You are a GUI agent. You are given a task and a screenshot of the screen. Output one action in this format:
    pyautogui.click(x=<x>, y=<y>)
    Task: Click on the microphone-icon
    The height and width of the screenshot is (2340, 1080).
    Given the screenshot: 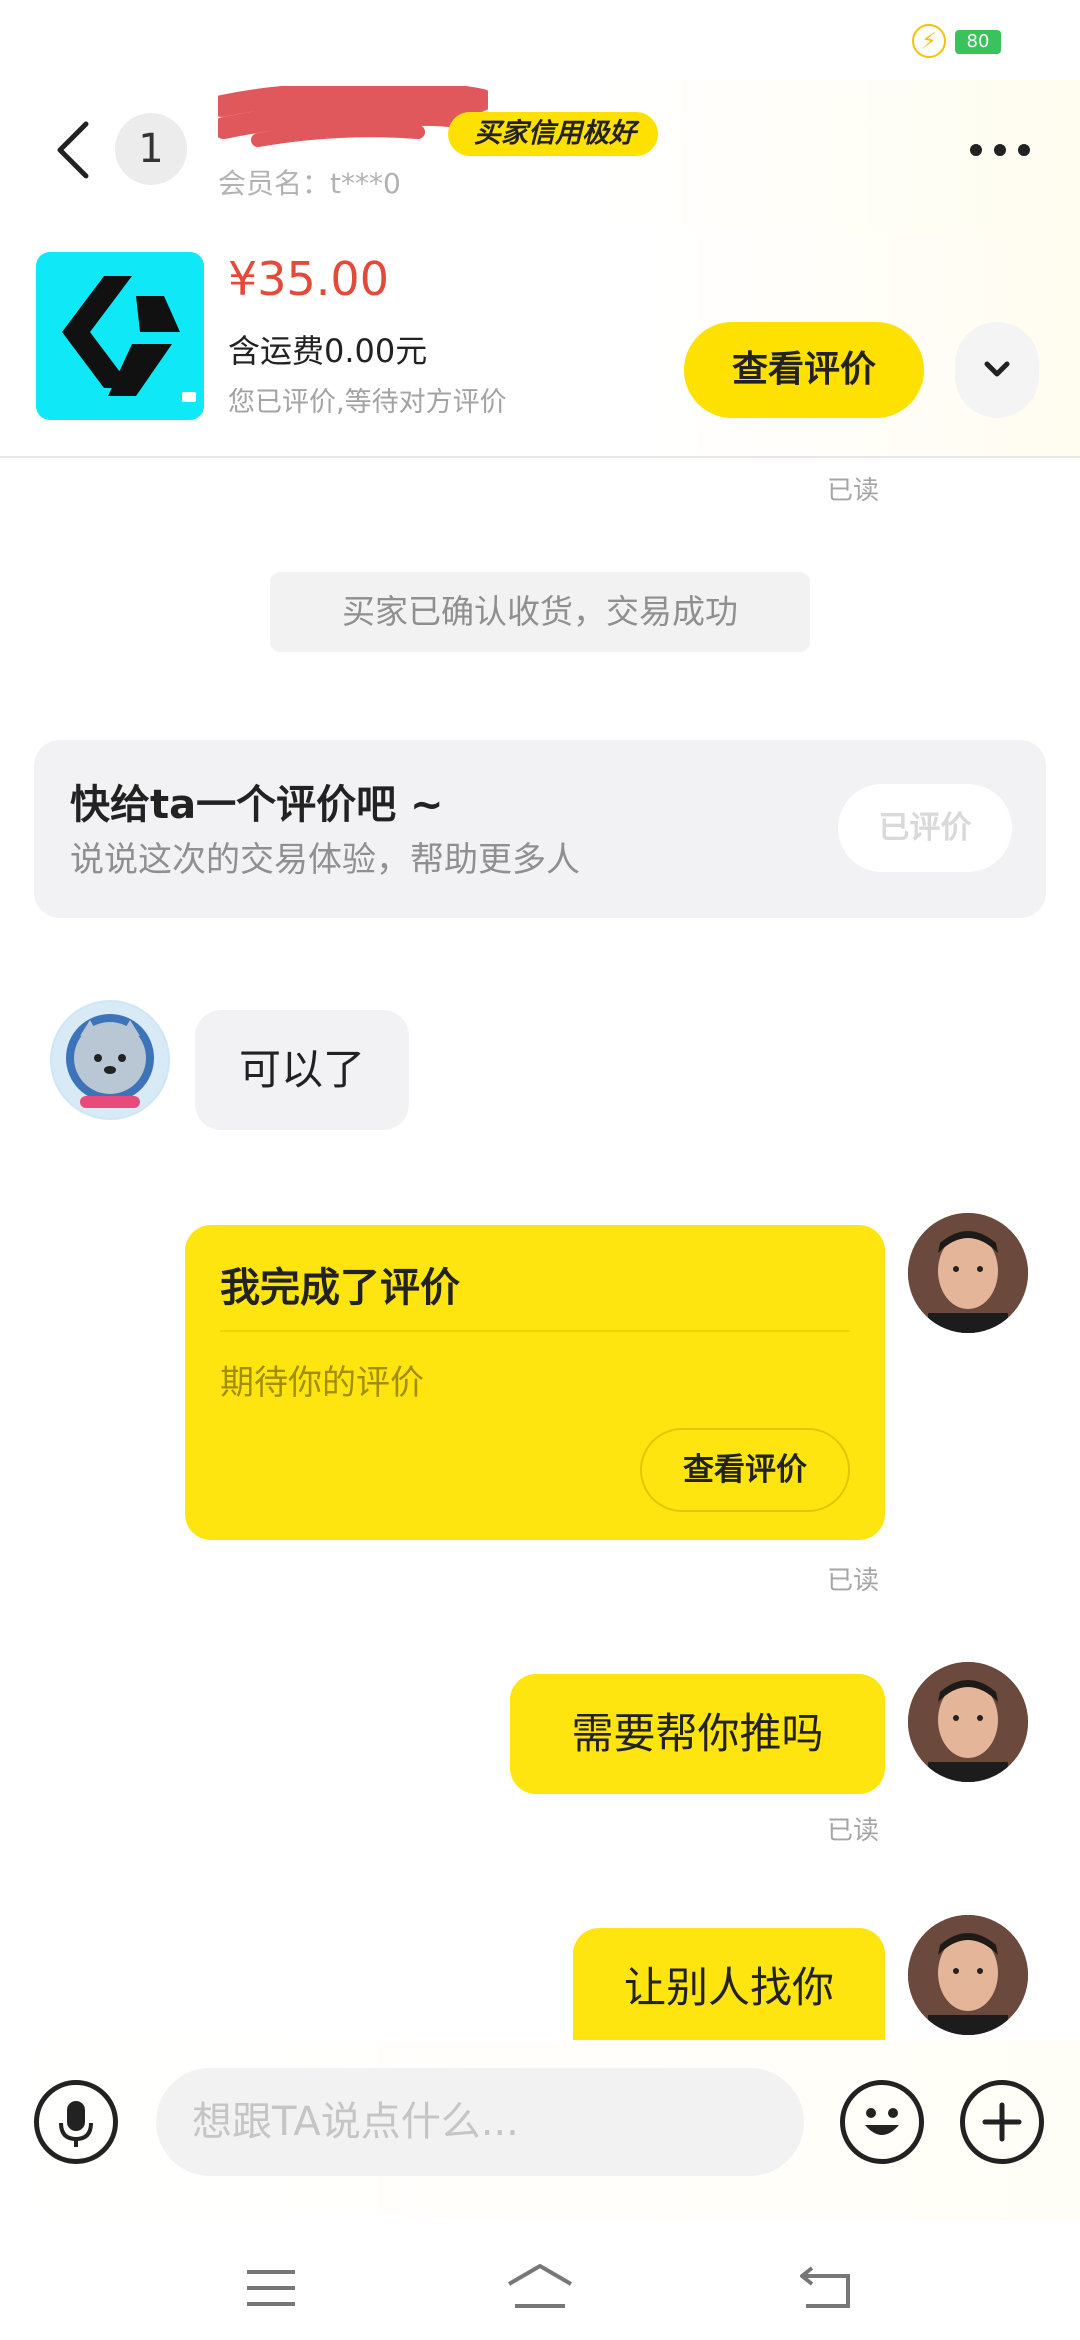 What is the action you would take?
    pyautogui.click(x=76, y=2122)
    